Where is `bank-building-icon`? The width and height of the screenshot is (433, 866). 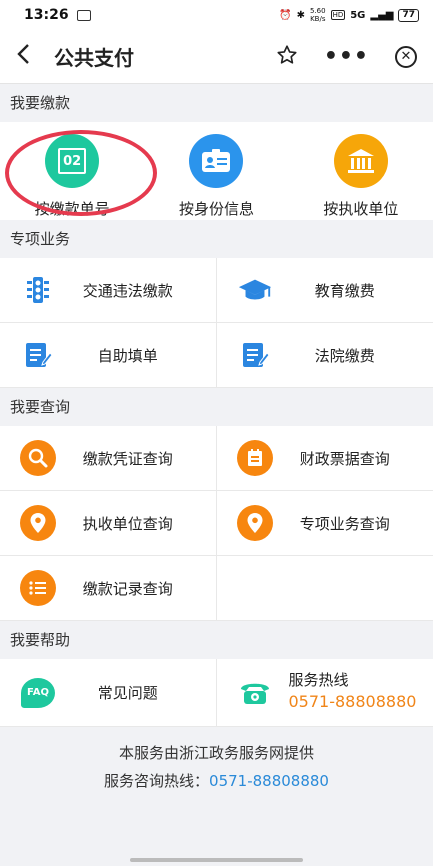 bank-building-icon is located at coordinates (360, 161).